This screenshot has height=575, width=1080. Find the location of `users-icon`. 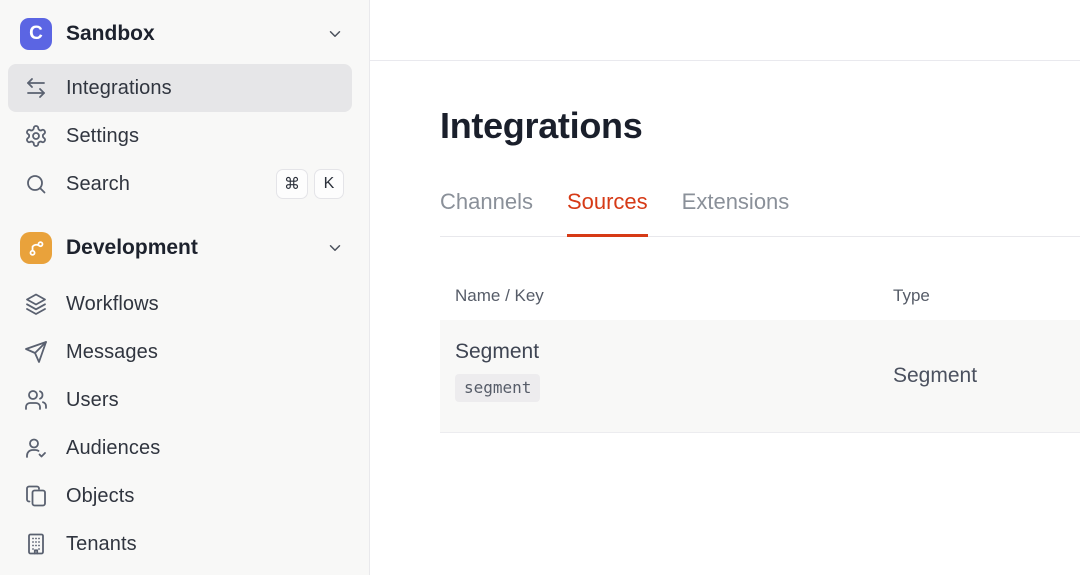

users-icon is located at coordinates (36, 400).